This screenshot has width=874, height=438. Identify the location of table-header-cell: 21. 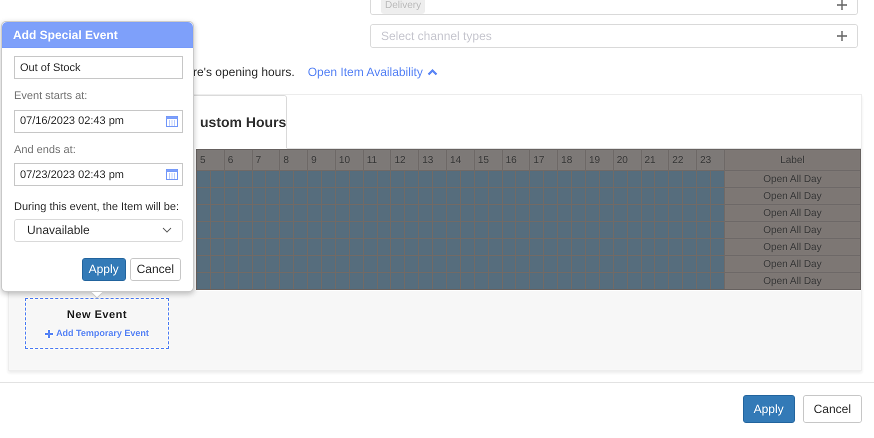
(655, 160).